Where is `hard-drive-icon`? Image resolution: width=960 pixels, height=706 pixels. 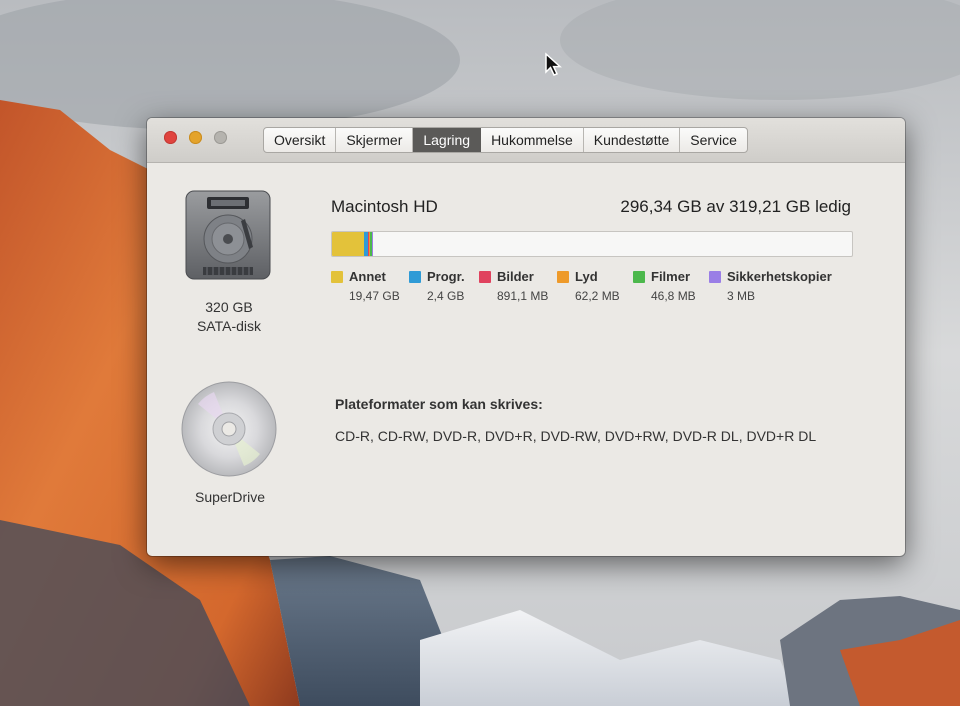 hard-drive-icon is located at coordinates (228, 235).